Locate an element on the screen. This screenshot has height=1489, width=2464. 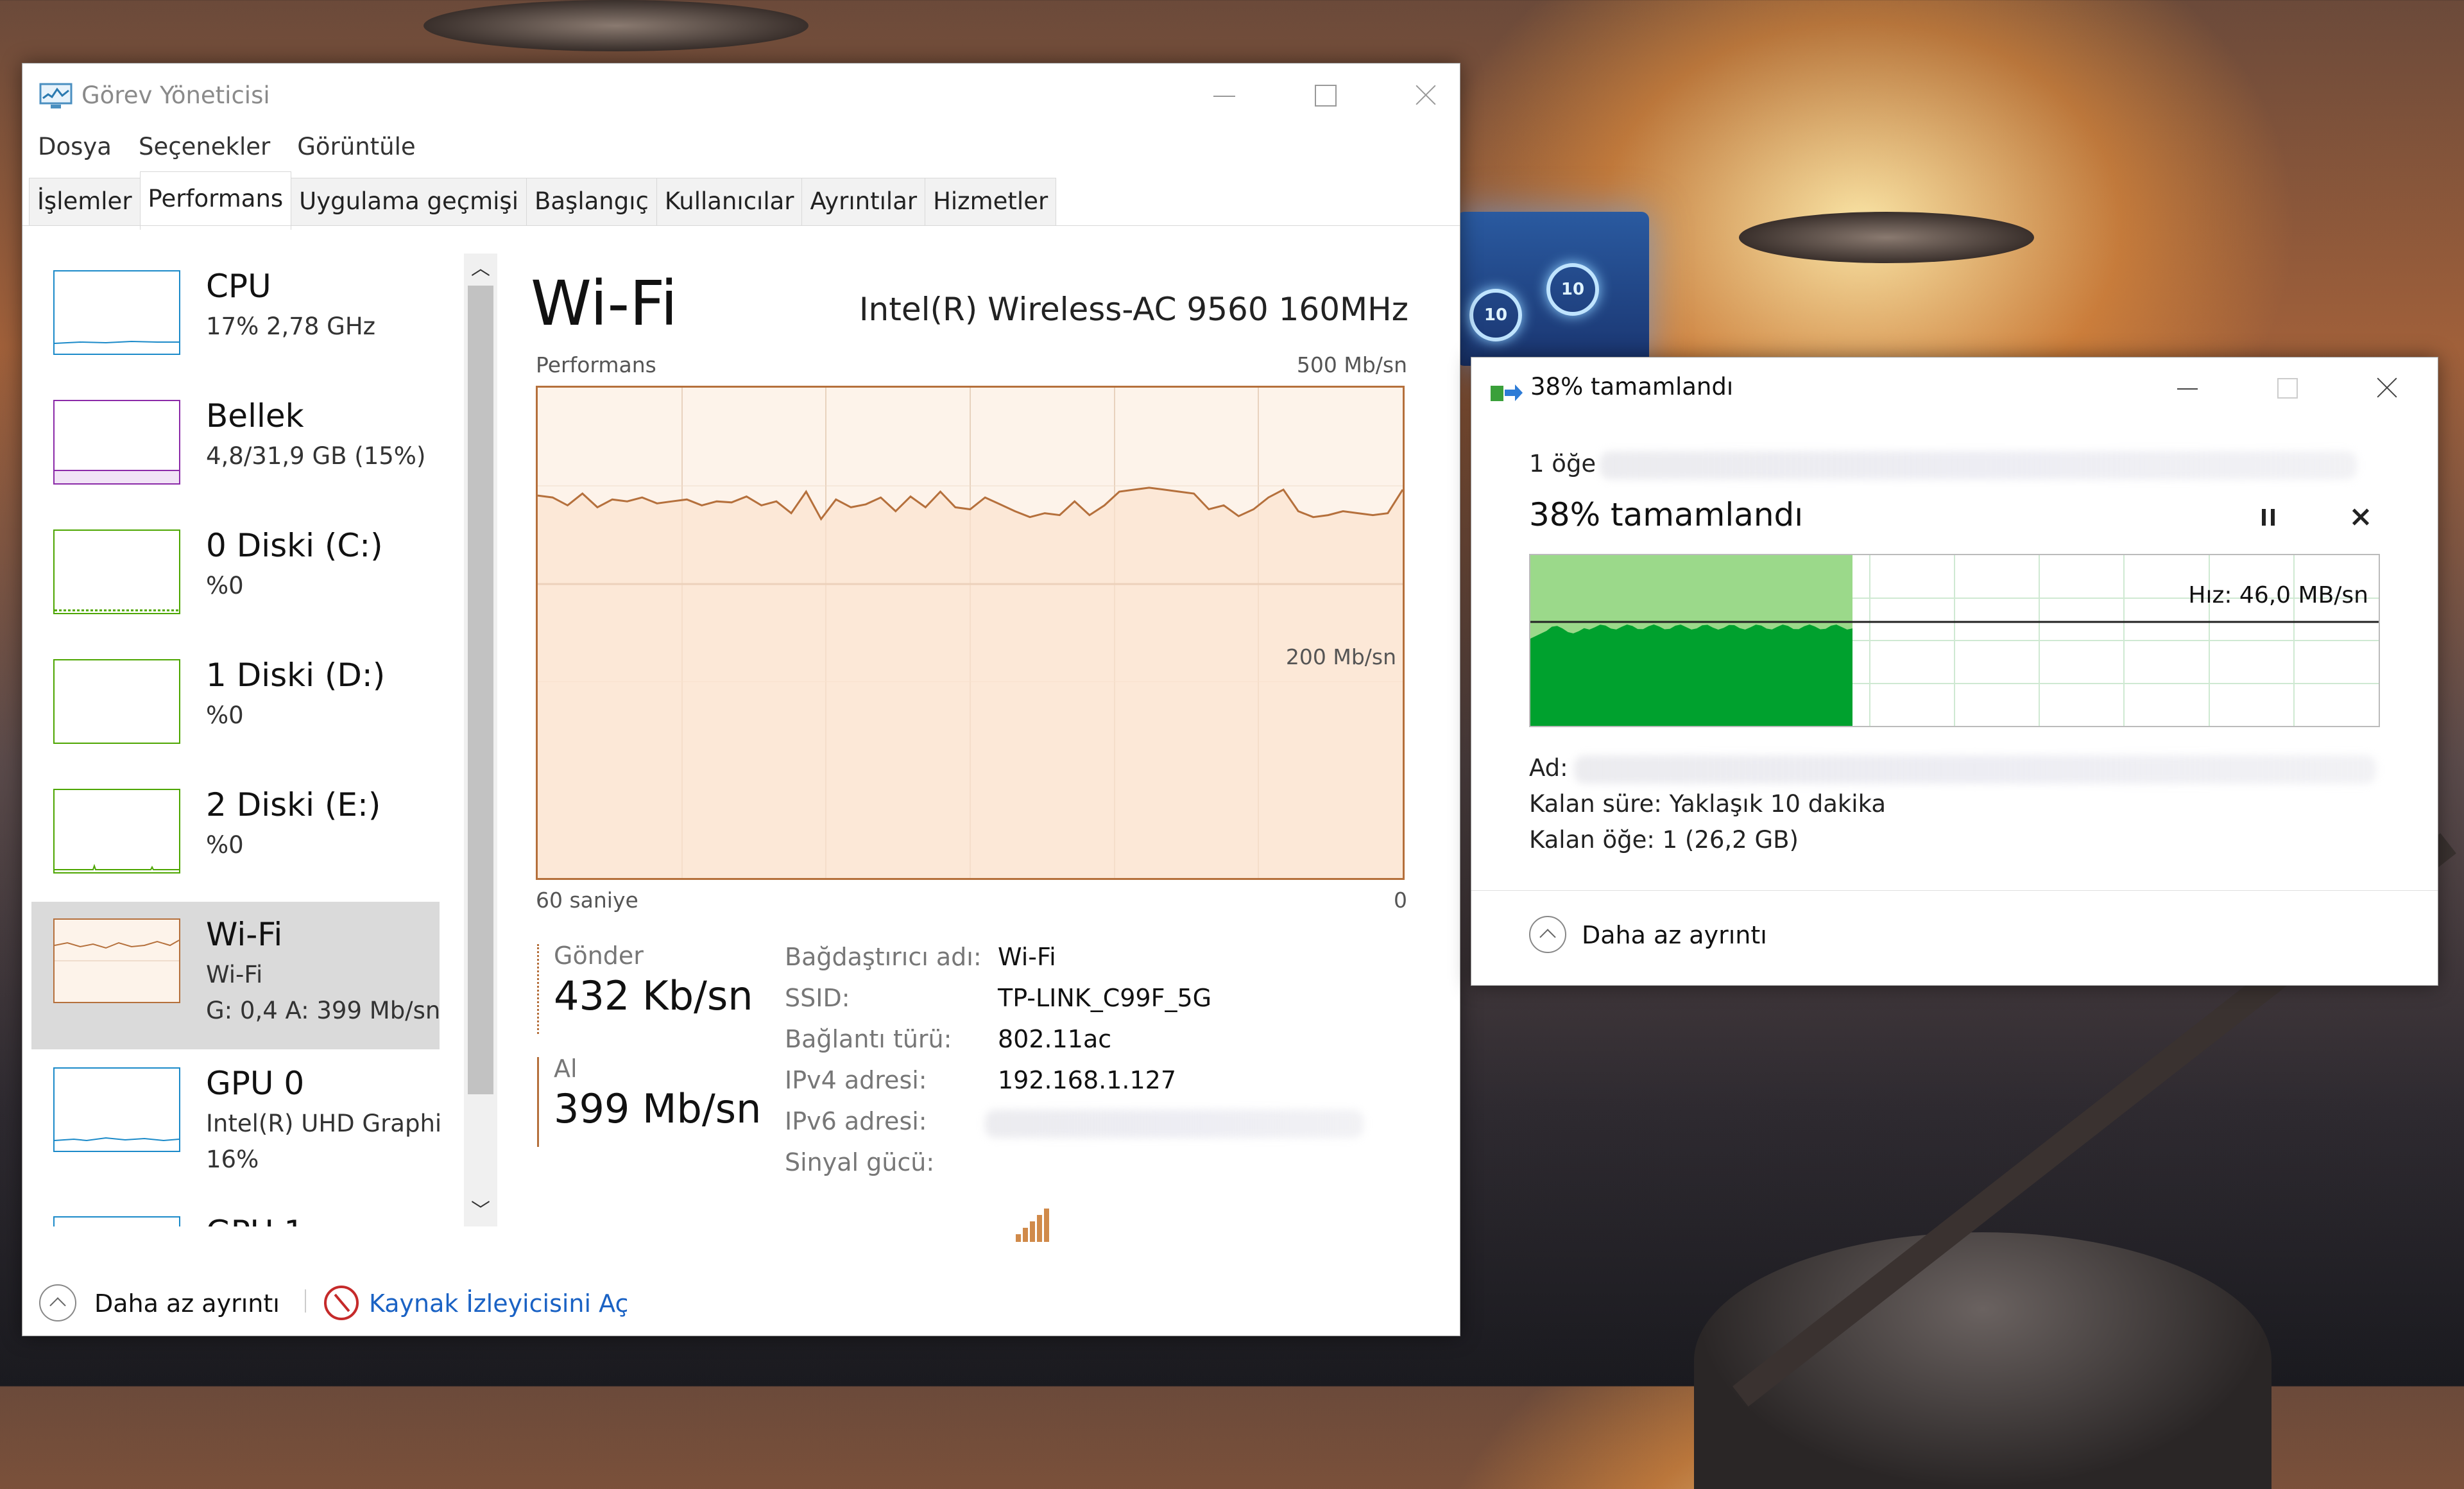
file-copy-icon is located at coordinates (1507, 393).